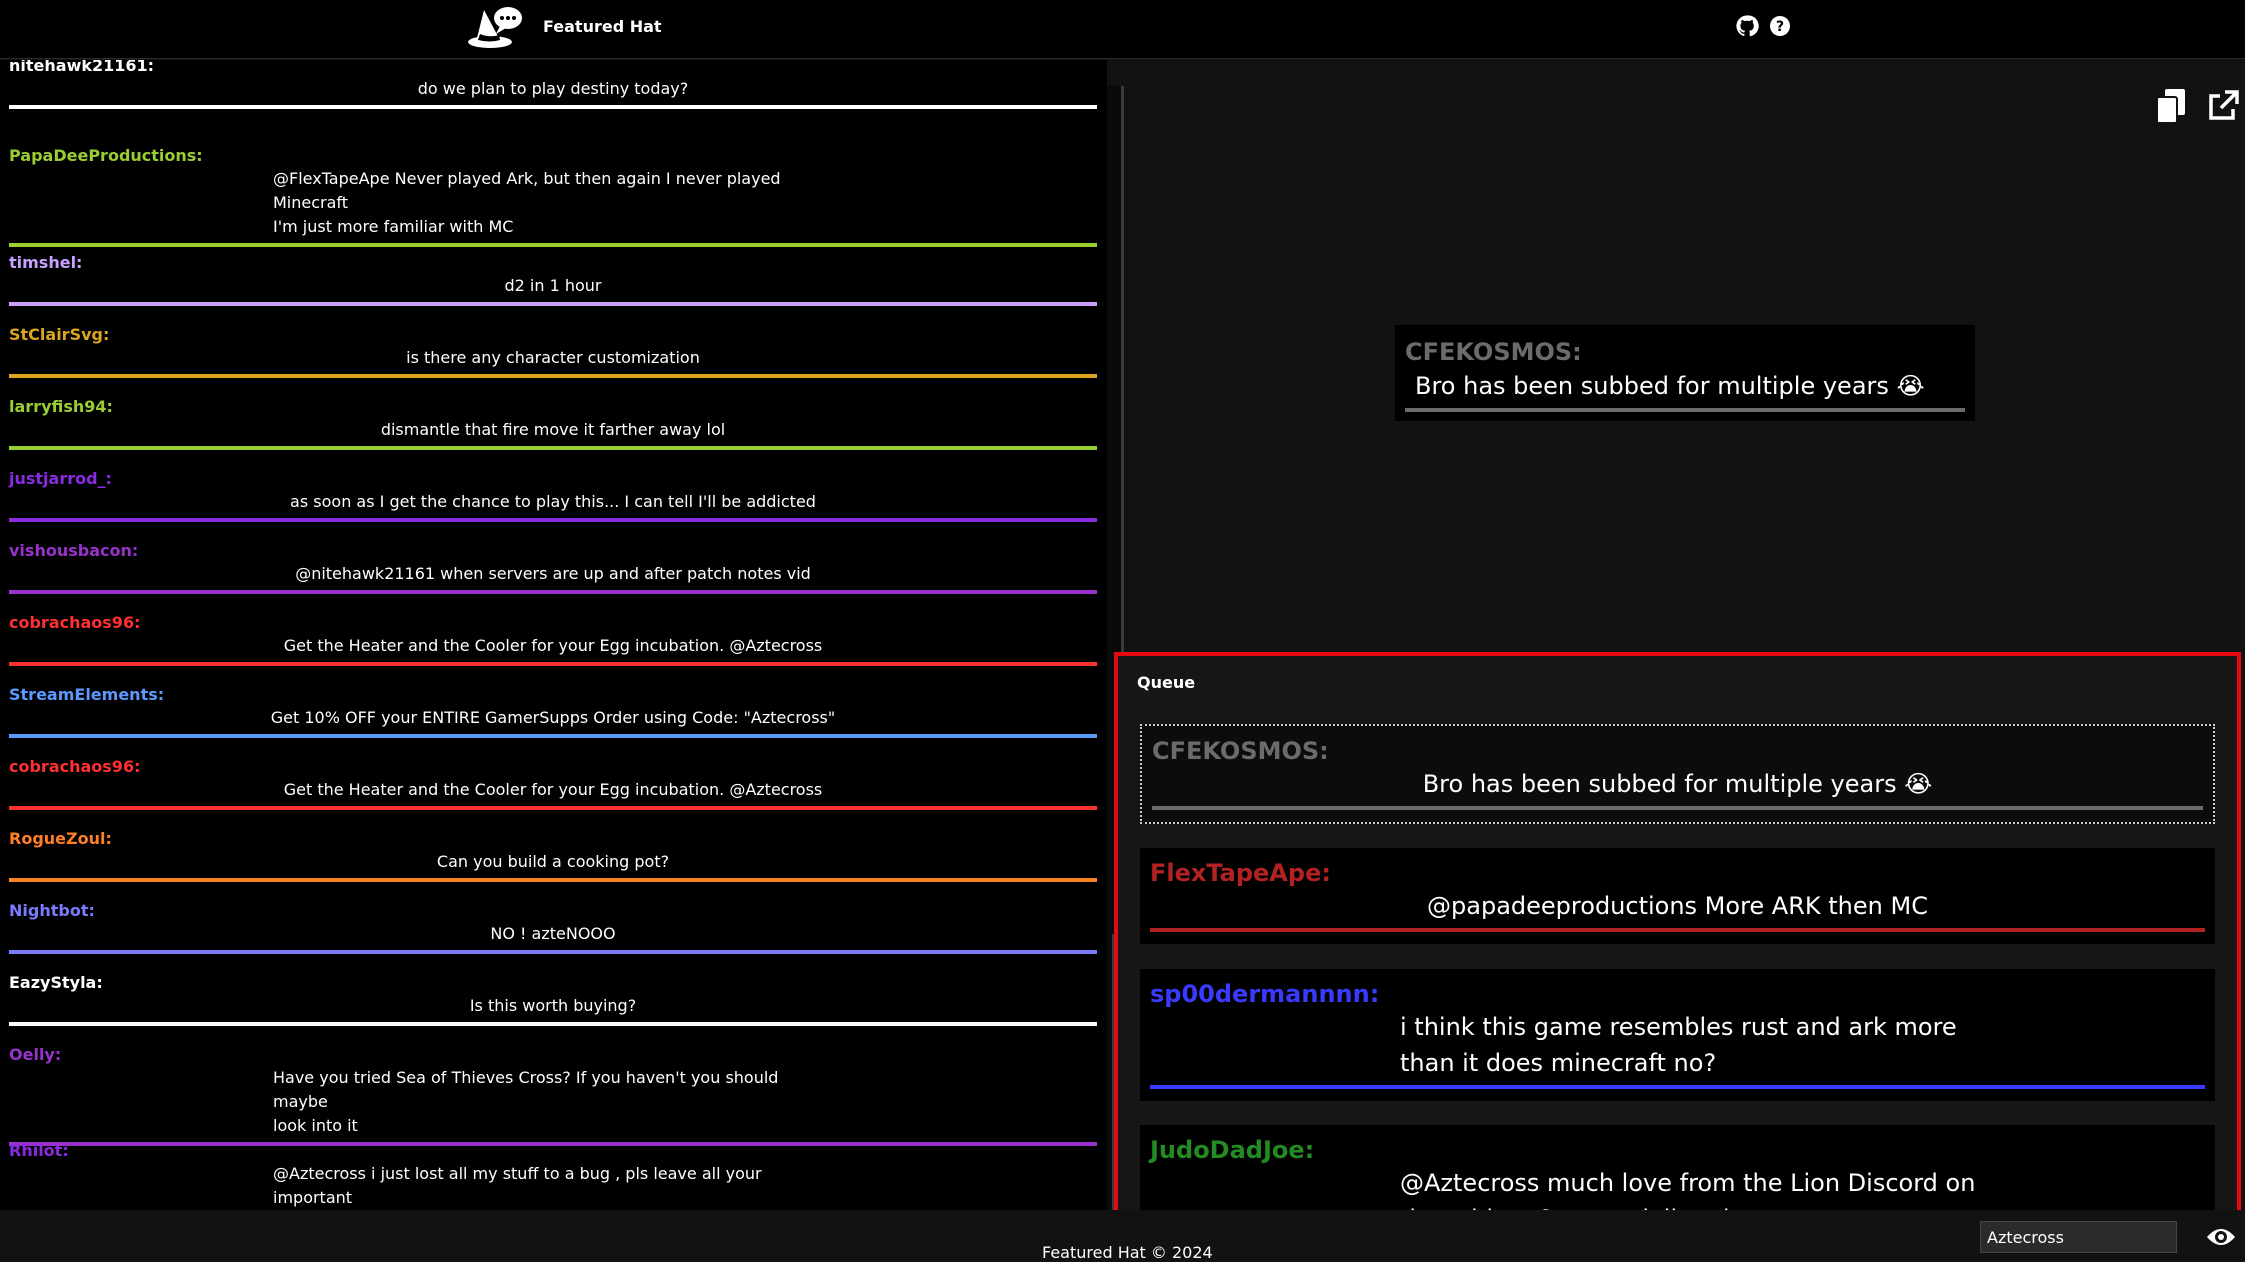 The height and width of the screenshot is (1262, 2245). I want to click on queue-username: JudoDadJoe:, so click(1232, 1150).